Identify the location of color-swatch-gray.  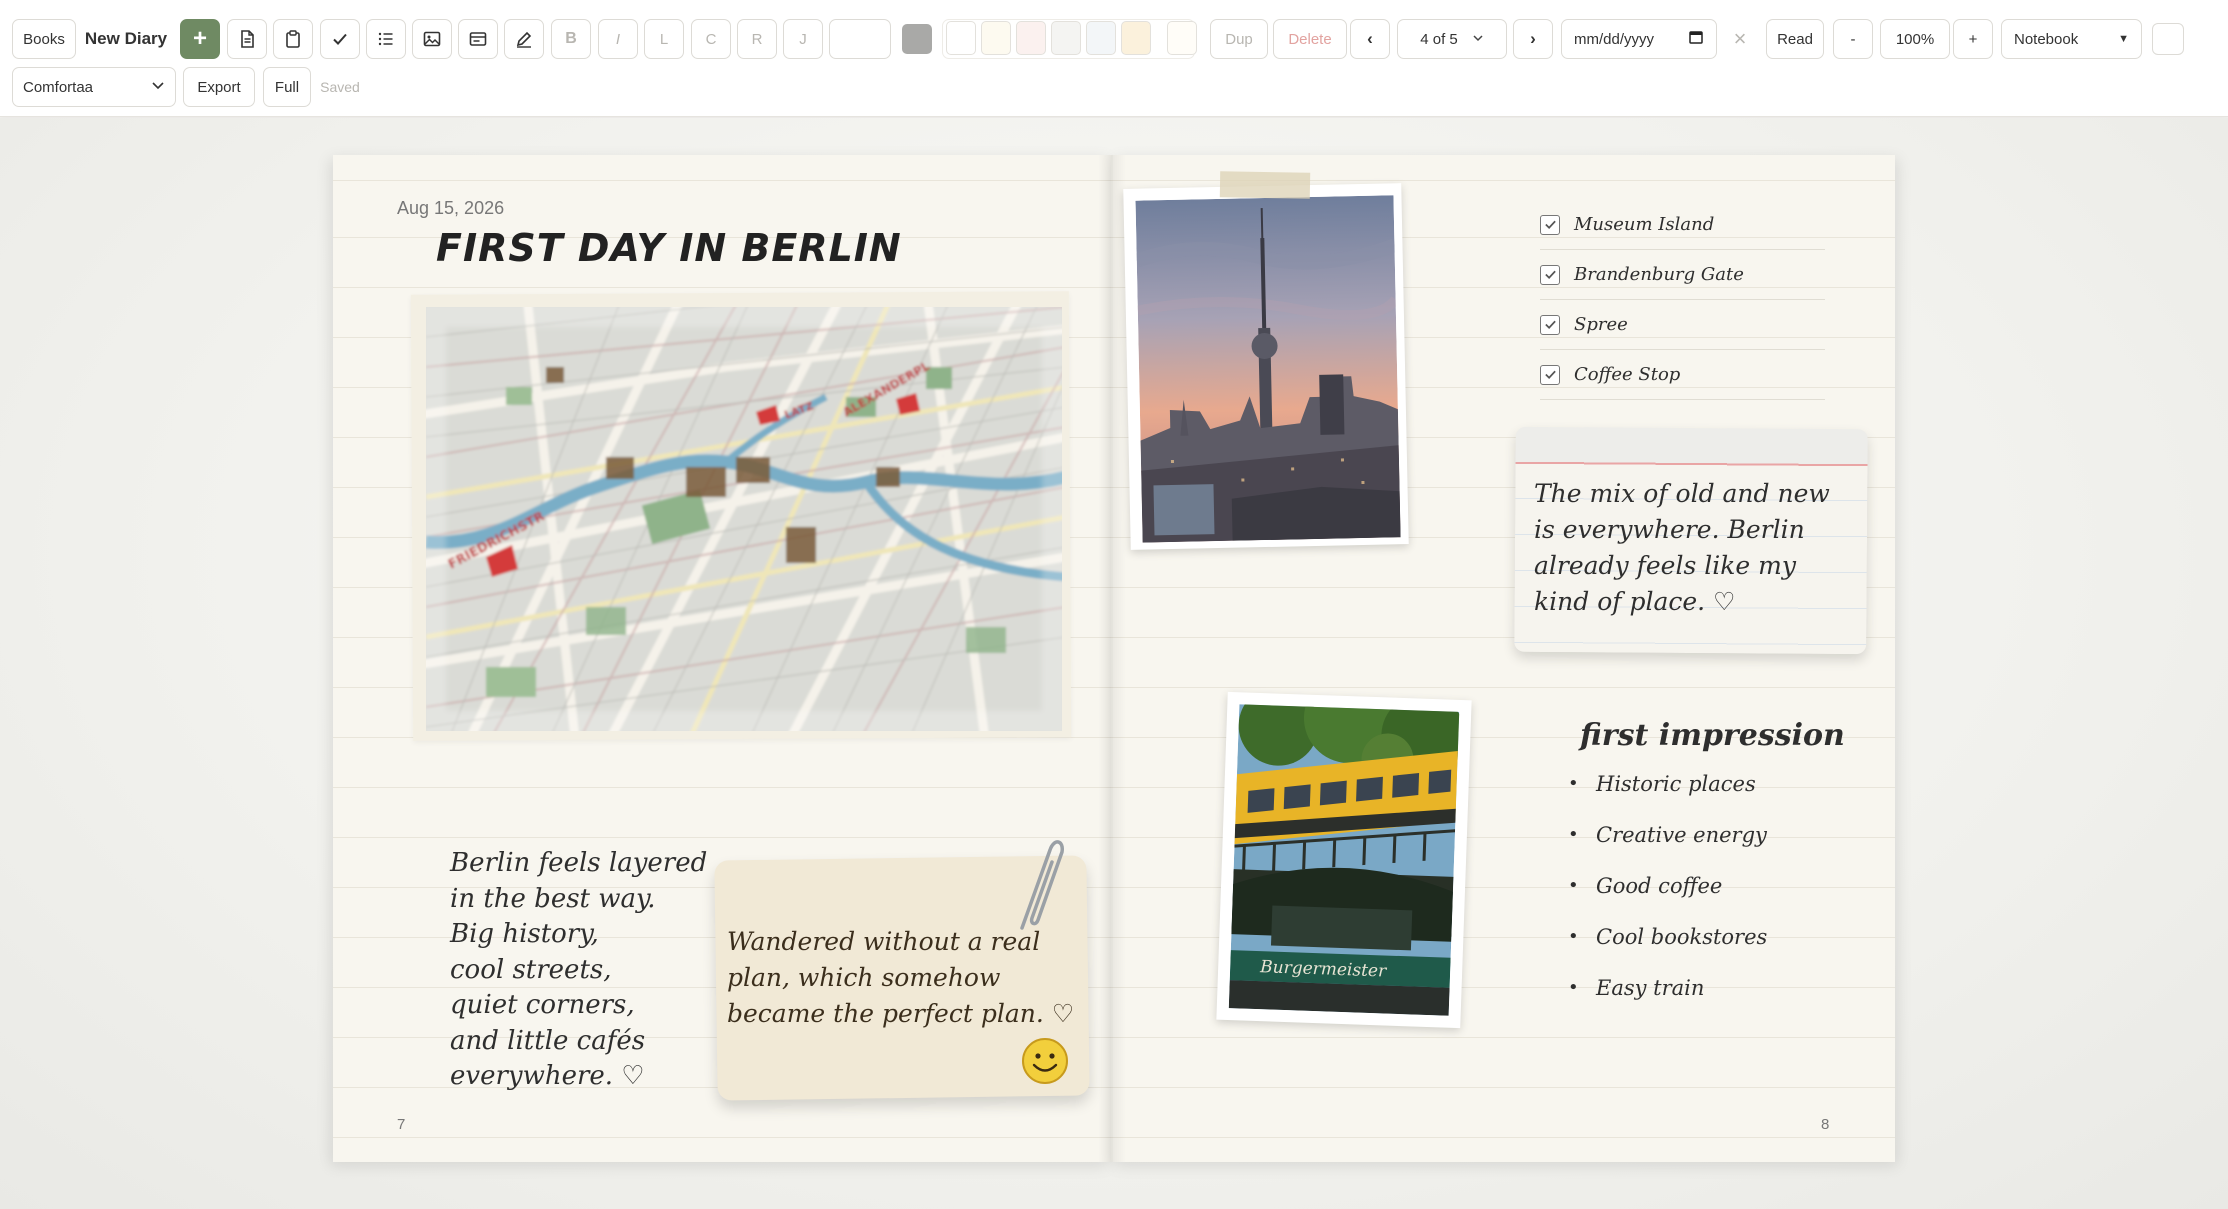
(1066, 38).